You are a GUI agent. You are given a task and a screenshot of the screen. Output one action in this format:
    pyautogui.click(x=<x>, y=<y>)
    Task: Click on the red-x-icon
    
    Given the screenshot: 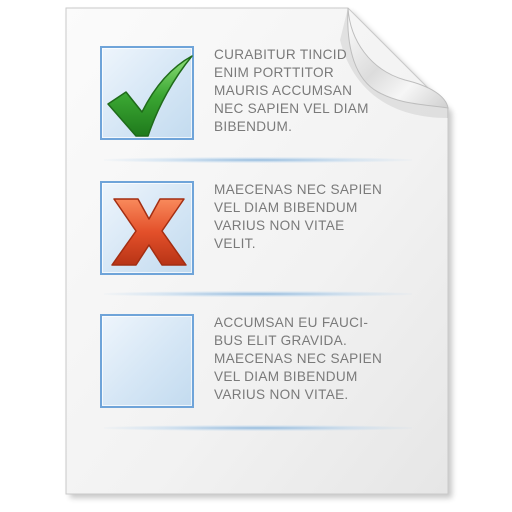 What is the action you would take?
    pyautogui.click(x=149, y=232)
    